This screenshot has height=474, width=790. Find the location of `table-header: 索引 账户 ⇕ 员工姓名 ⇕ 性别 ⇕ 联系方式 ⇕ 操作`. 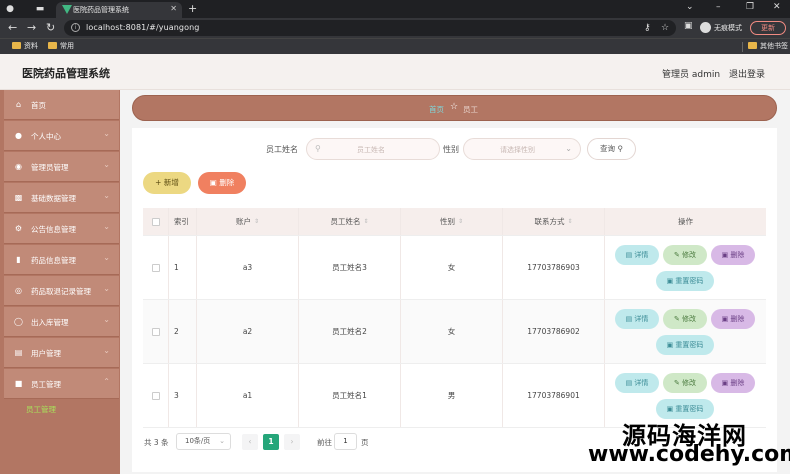

table-header: 索引 账户 ⇕ 员工姓名 ⇕ 性别 ⇕ 联系方式 ⇕ 操作 is located at coordinates (454, 222).